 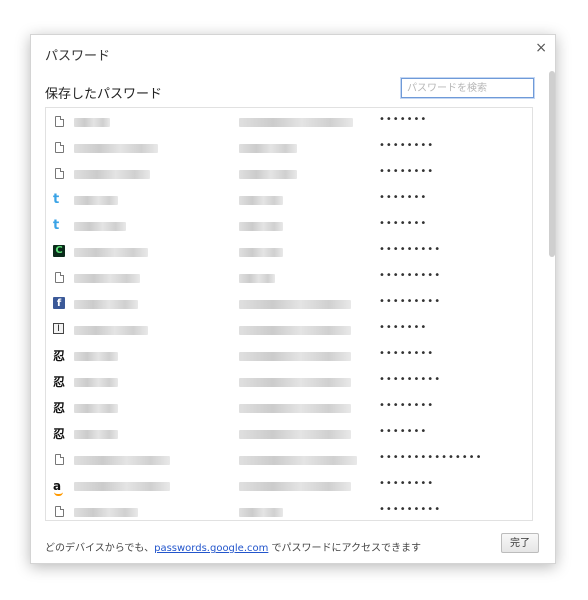 What do you see at coordinates (60, 487) in the screenshot?
I see `amazon-icon: a` at bounding box center [60, 487].